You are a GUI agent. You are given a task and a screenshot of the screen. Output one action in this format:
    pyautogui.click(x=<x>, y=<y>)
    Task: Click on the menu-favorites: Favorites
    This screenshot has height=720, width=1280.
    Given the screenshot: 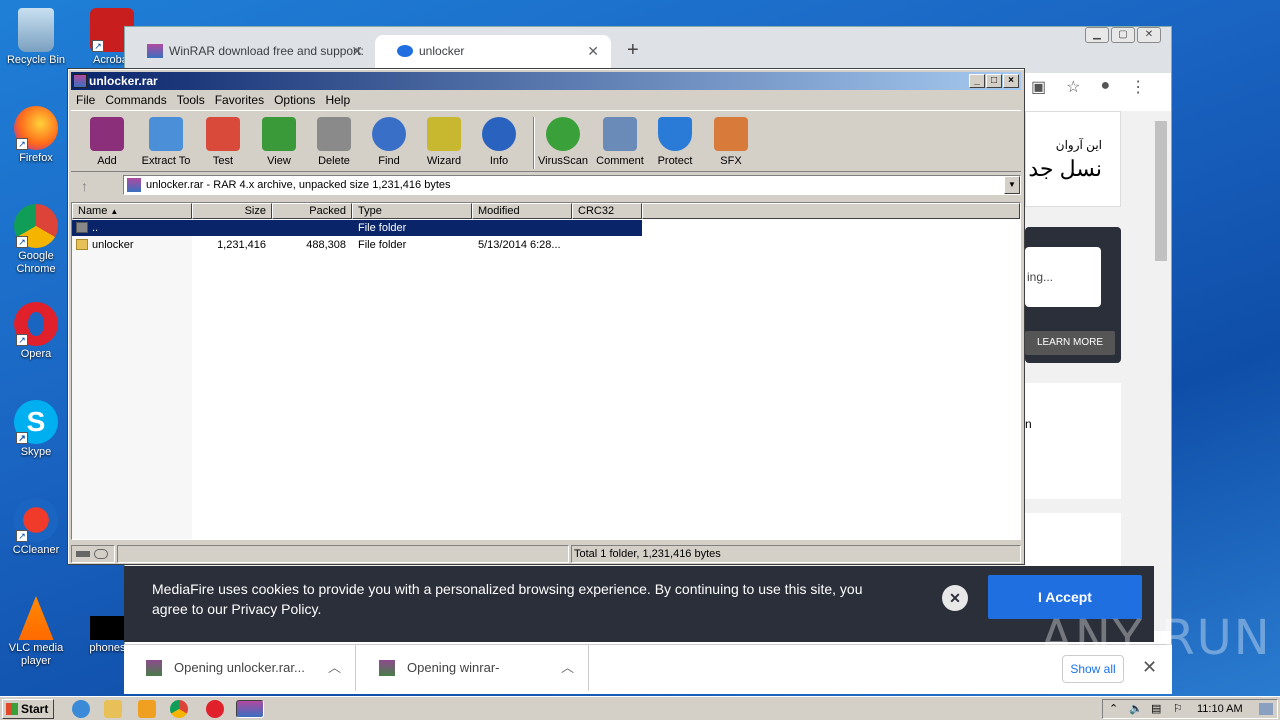 What is the action you would take?
    pyautogui.click(x=239, y=100)
    